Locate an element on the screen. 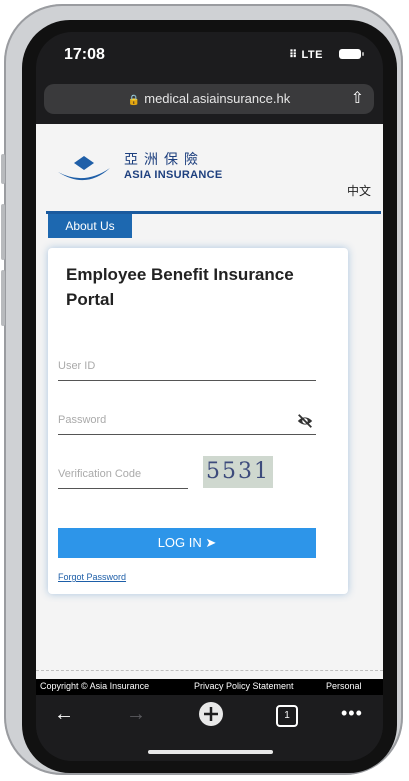 The image size is (409, 781). status-time: 17:08 is located at coordinates (84, 54).